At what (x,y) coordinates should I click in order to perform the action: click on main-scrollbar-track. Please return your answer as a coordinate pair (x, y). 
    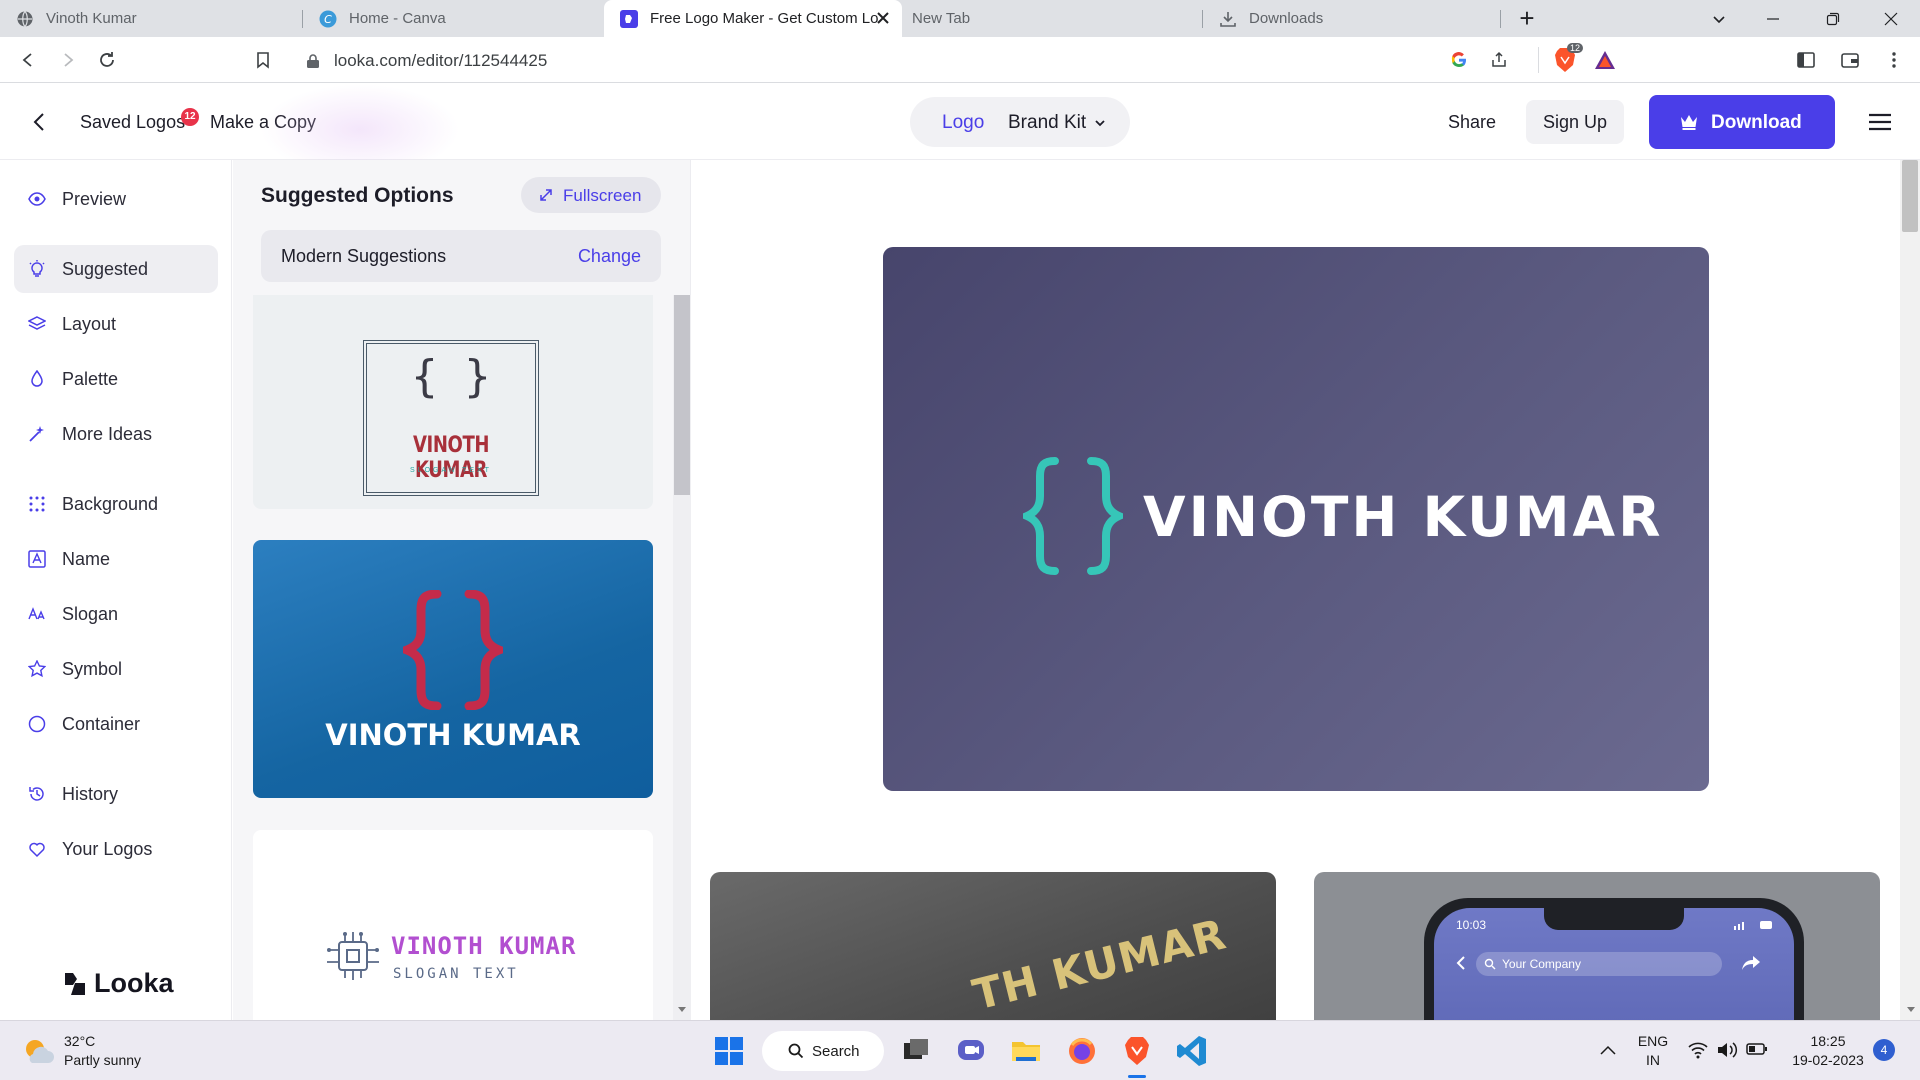
    Looking at the image, I should click on (1910, 590).